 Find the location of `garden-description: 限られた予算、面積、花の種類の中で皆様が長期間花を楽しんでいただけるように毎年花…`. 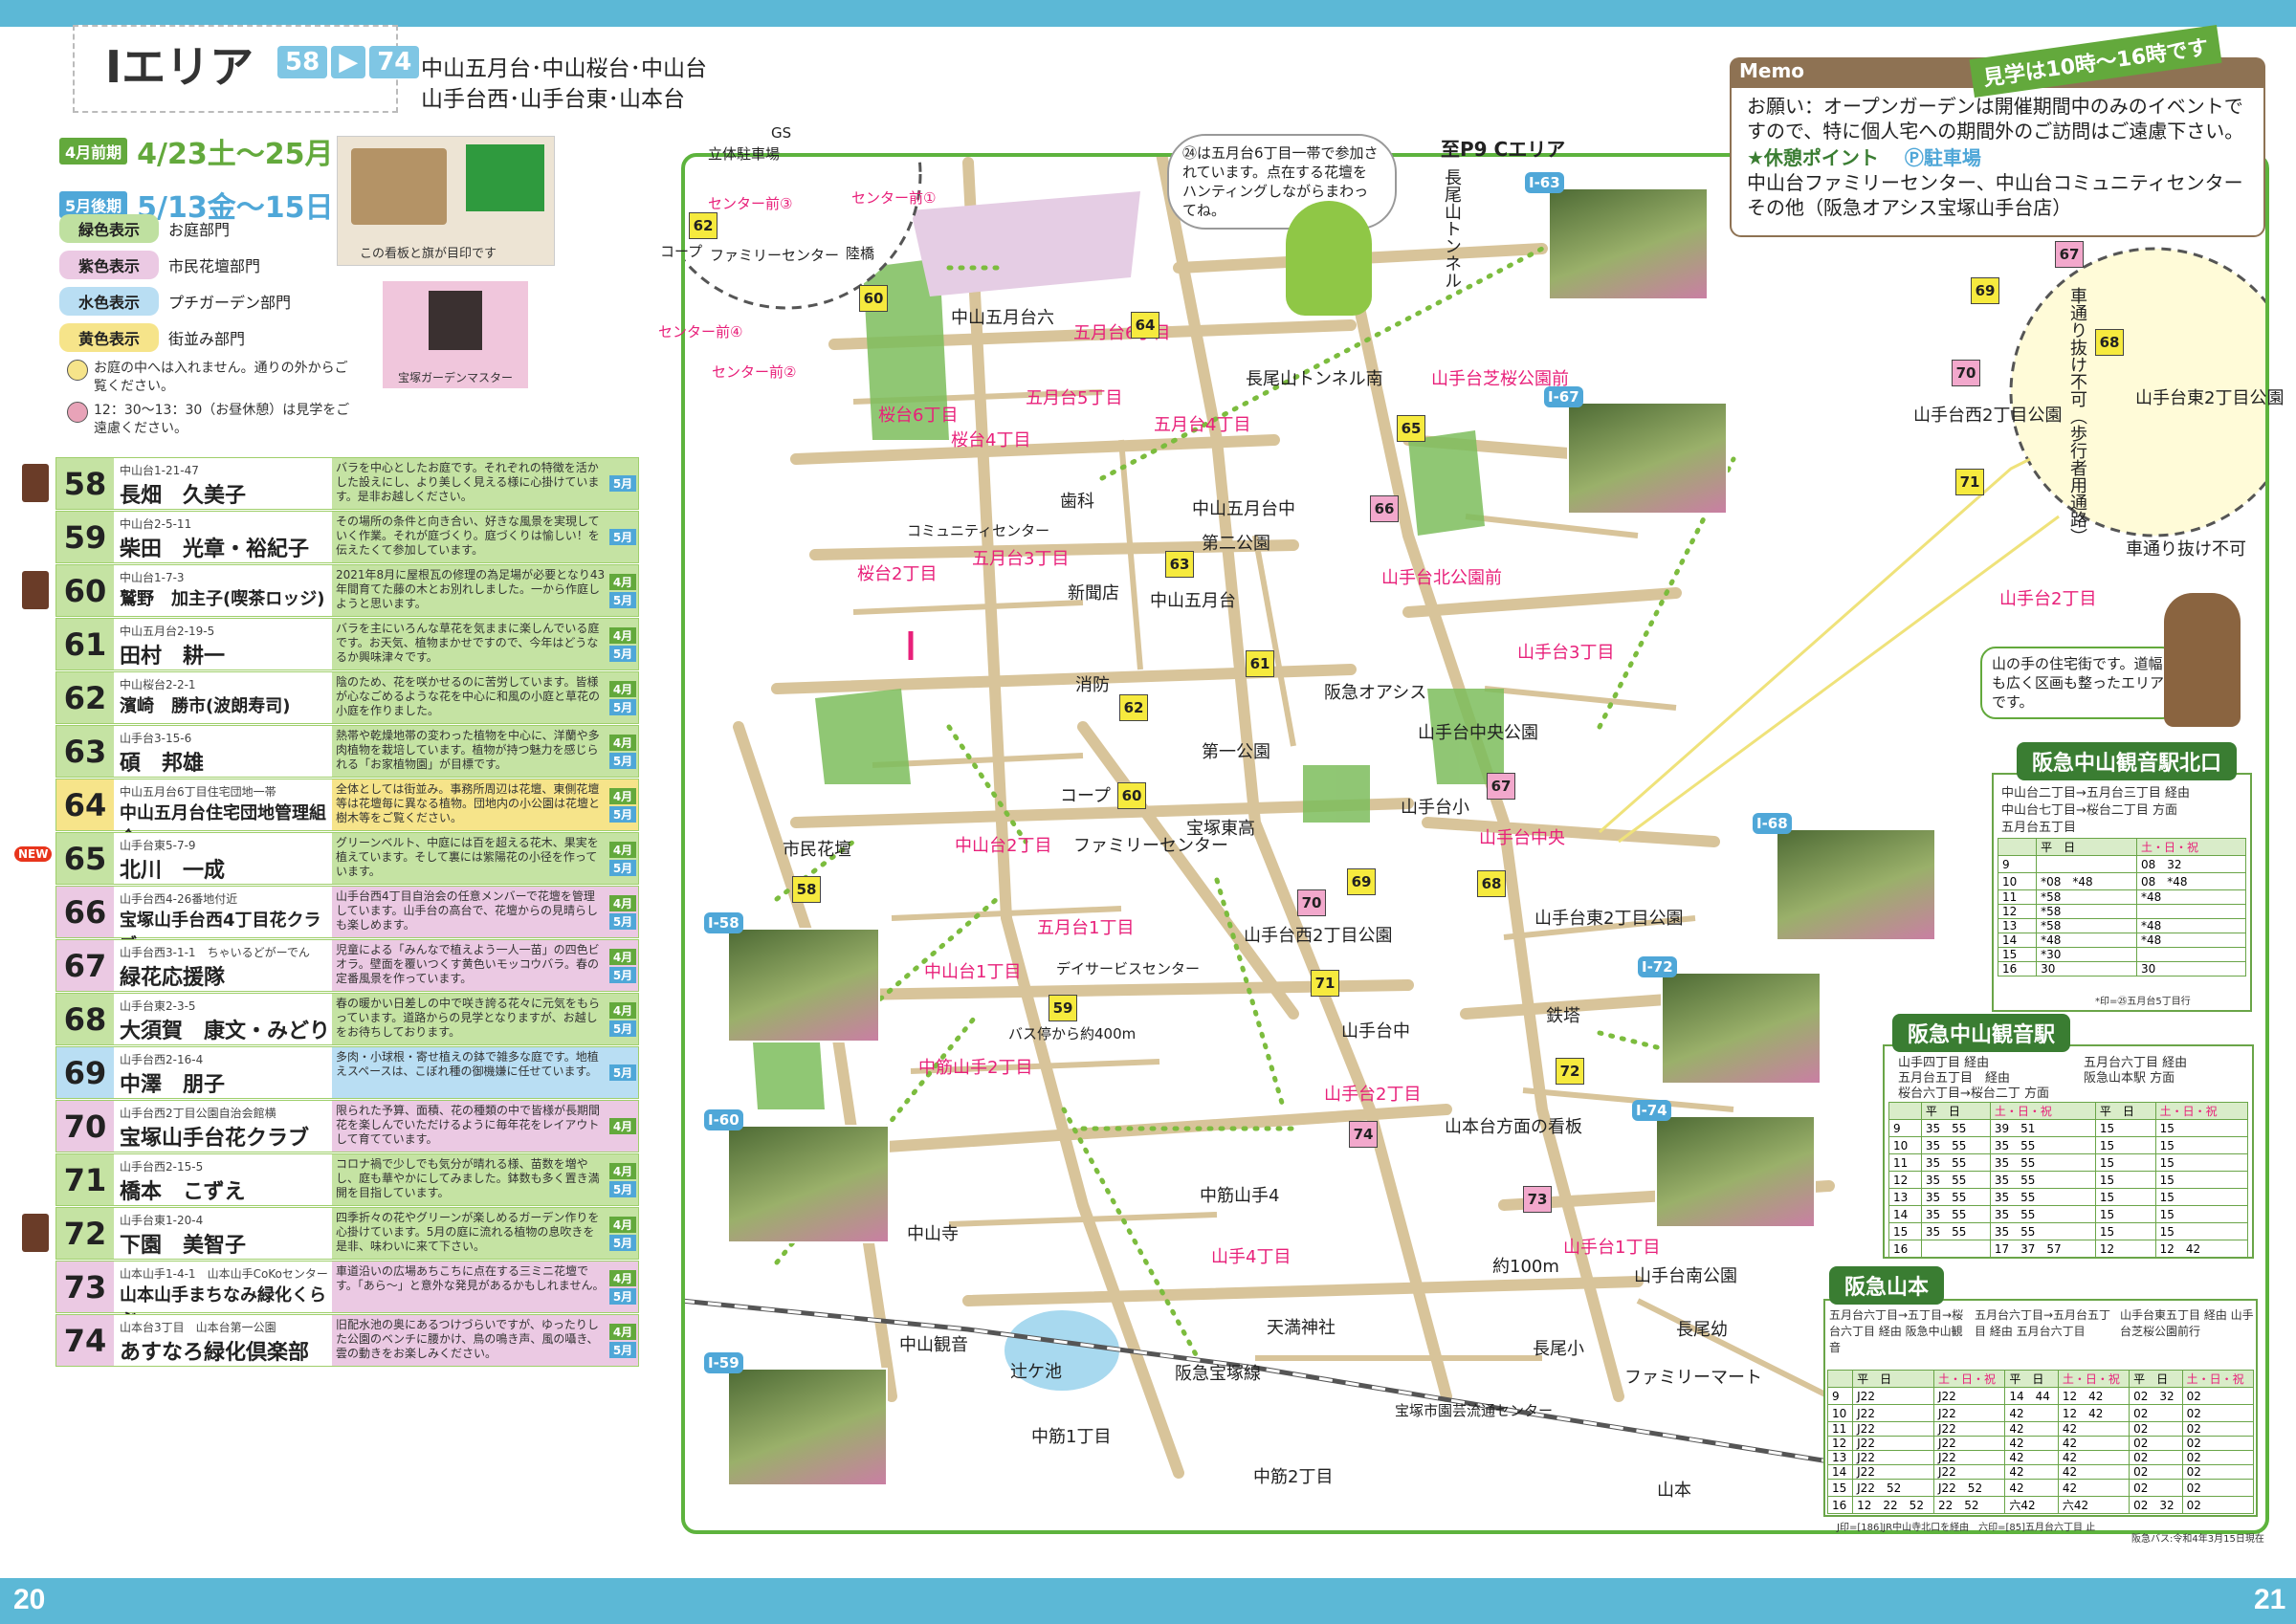

garden-description: 限られた予算、面積、花の種類の中で皆様が長期間花を楽しんでいただけるように毎年花… is located at coordinates (469, 1125).